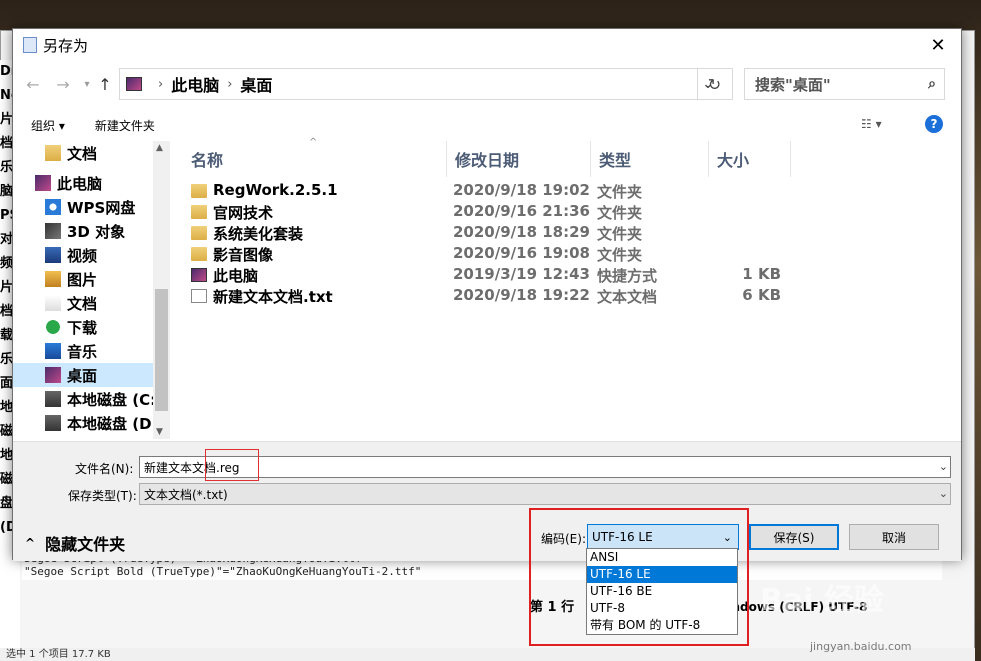 This screenshot has height=661, width=981. Describe the element at coordinates (545, 494) in the screenshot. I see `filetype-select: 文本文档(*.txt) ⌄` at that location.